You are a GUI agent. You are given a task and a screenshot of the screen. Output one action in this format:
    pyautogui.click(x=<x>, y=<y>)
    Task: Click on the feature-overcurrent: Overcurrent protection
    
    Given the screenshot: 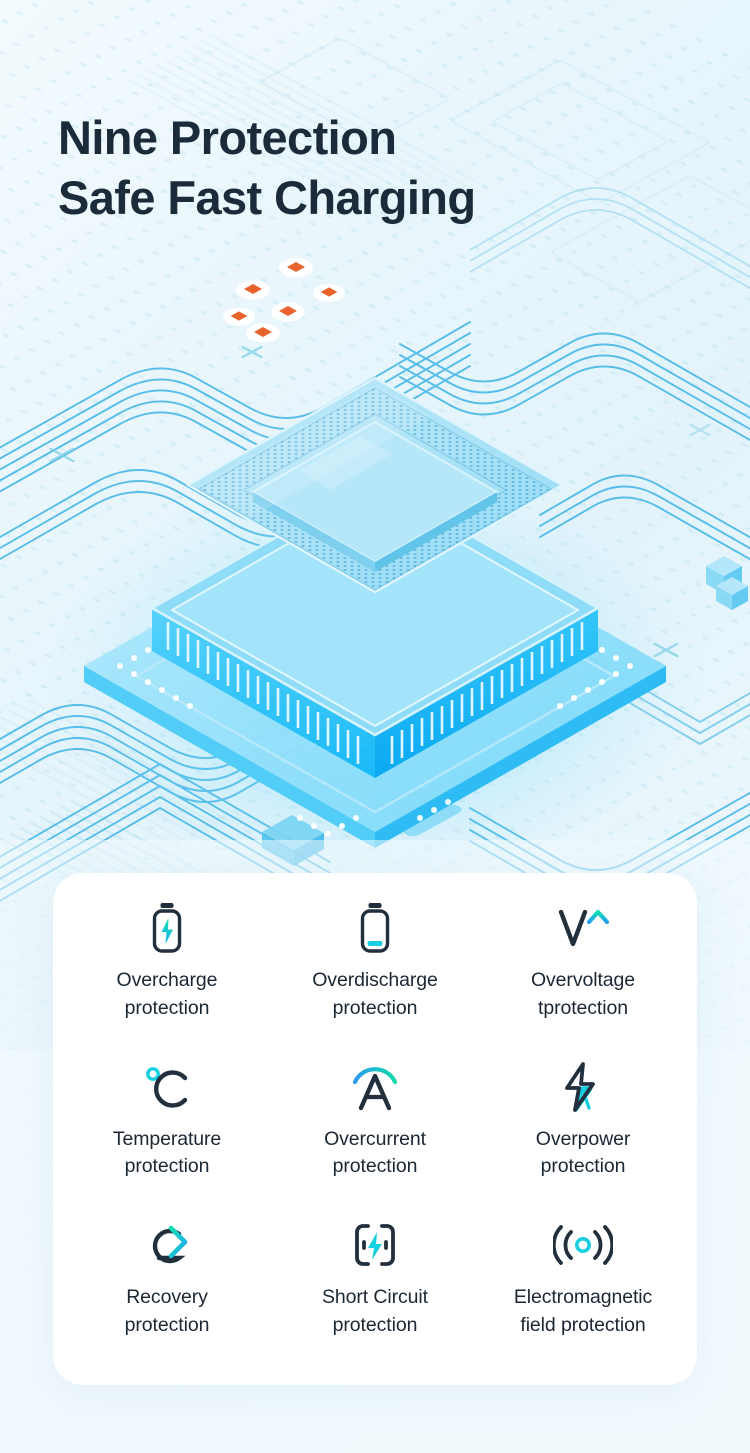 What is the action you would take?
    pyautogui.click(x=375, y=1133)
    